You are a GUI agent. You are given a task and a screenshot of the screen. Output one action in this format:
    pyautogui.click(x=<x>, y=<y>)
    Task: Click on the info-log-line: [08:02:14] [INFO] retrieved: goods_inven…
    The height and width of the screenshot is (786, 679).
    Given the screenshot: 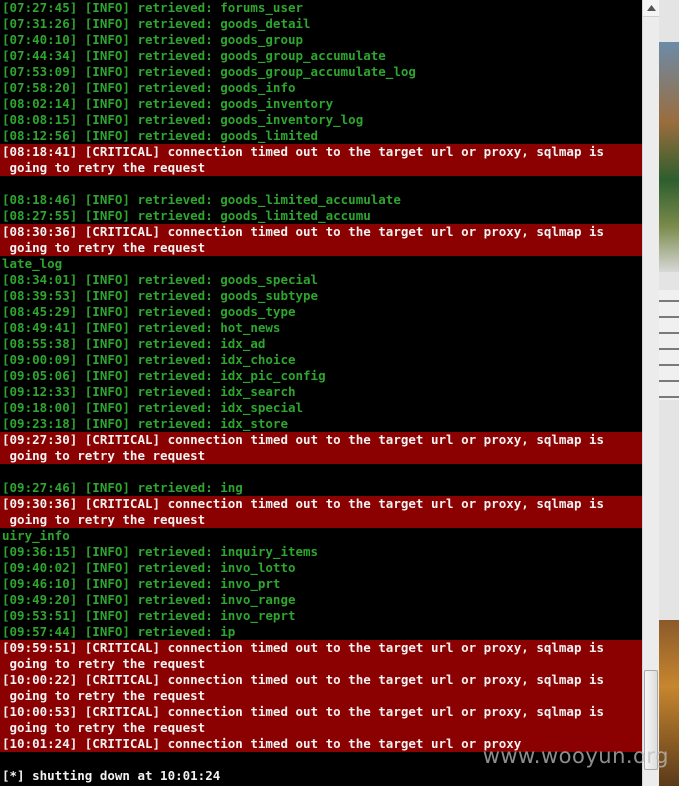 What is the action you would take?
    pyautogui.click(x=168, y=103)
    